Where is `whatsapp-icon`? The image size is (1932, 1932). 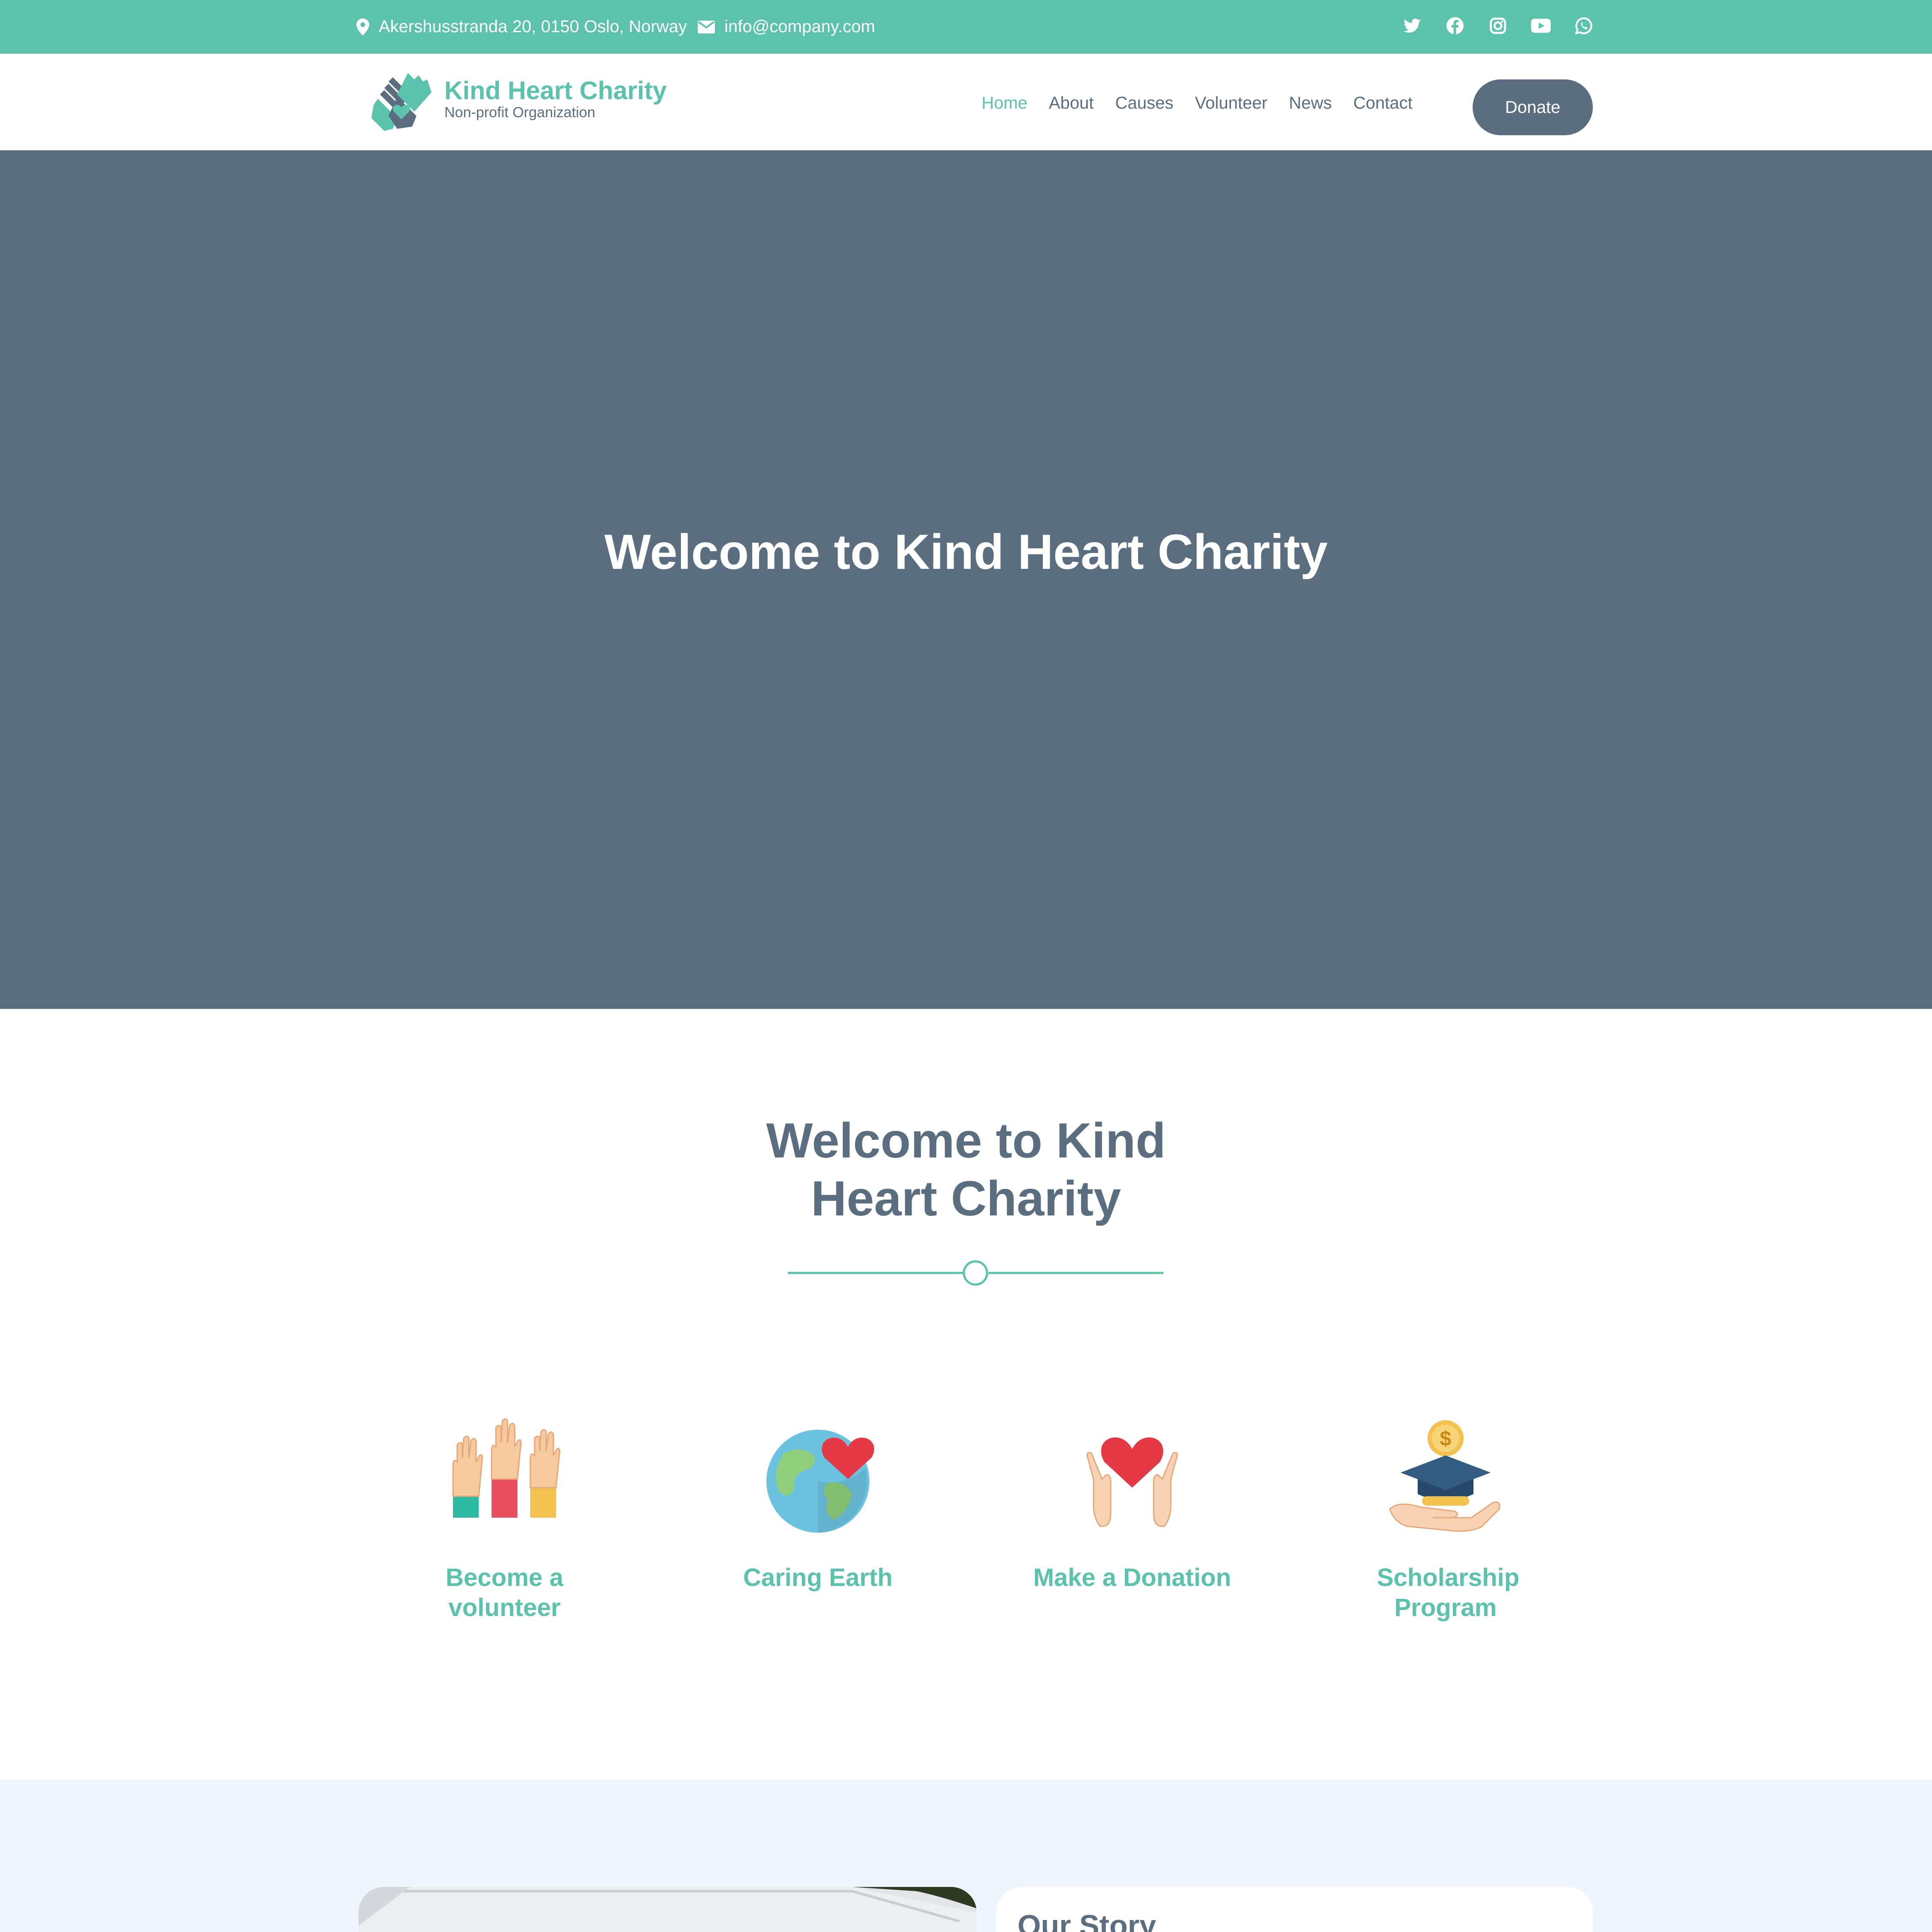
whatsapp-icon is located at coordinates (1584, 25).